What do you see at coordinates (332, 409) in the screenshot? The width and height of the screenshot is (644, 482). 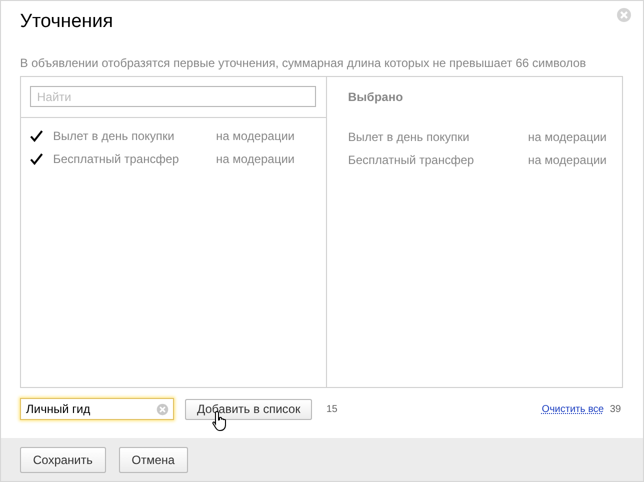 I see `remaining-count: 15` at bounding box center [332, 409].